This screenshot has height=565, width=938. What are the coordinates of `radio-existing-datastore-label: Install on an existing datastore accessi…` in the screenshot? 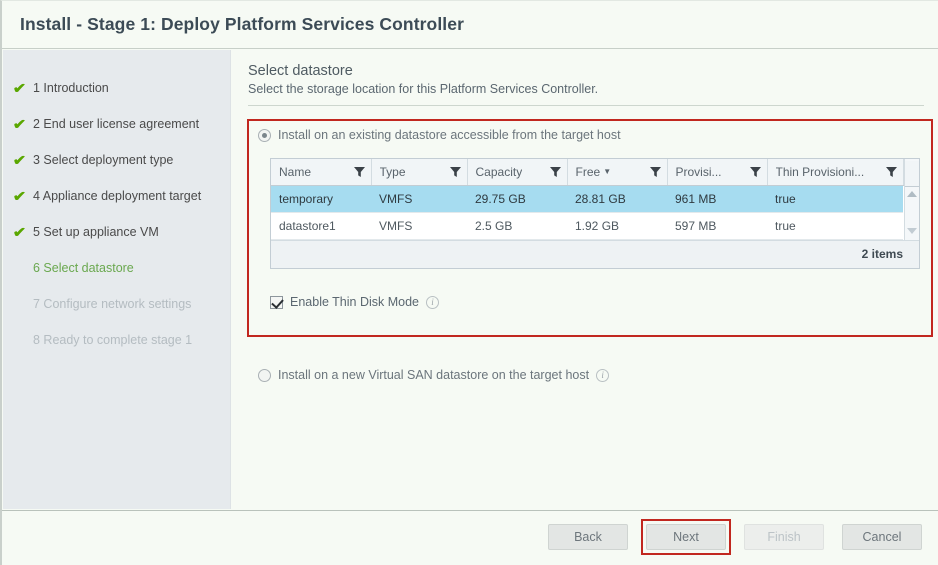 It's located at (449, 135).